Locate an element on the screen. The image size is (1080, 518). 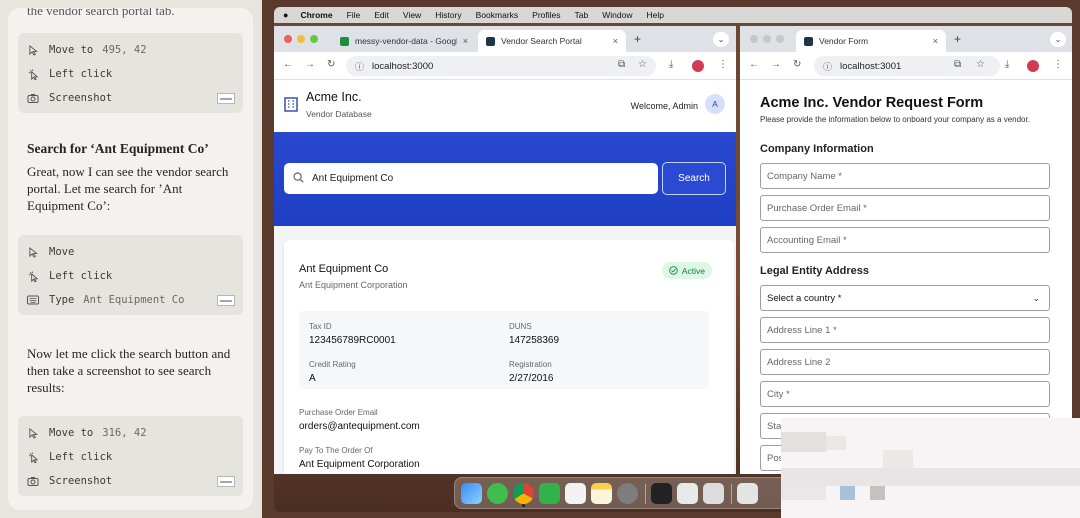
tab-vendor-form: Vendor Form × is located at coordinates (871, 41).